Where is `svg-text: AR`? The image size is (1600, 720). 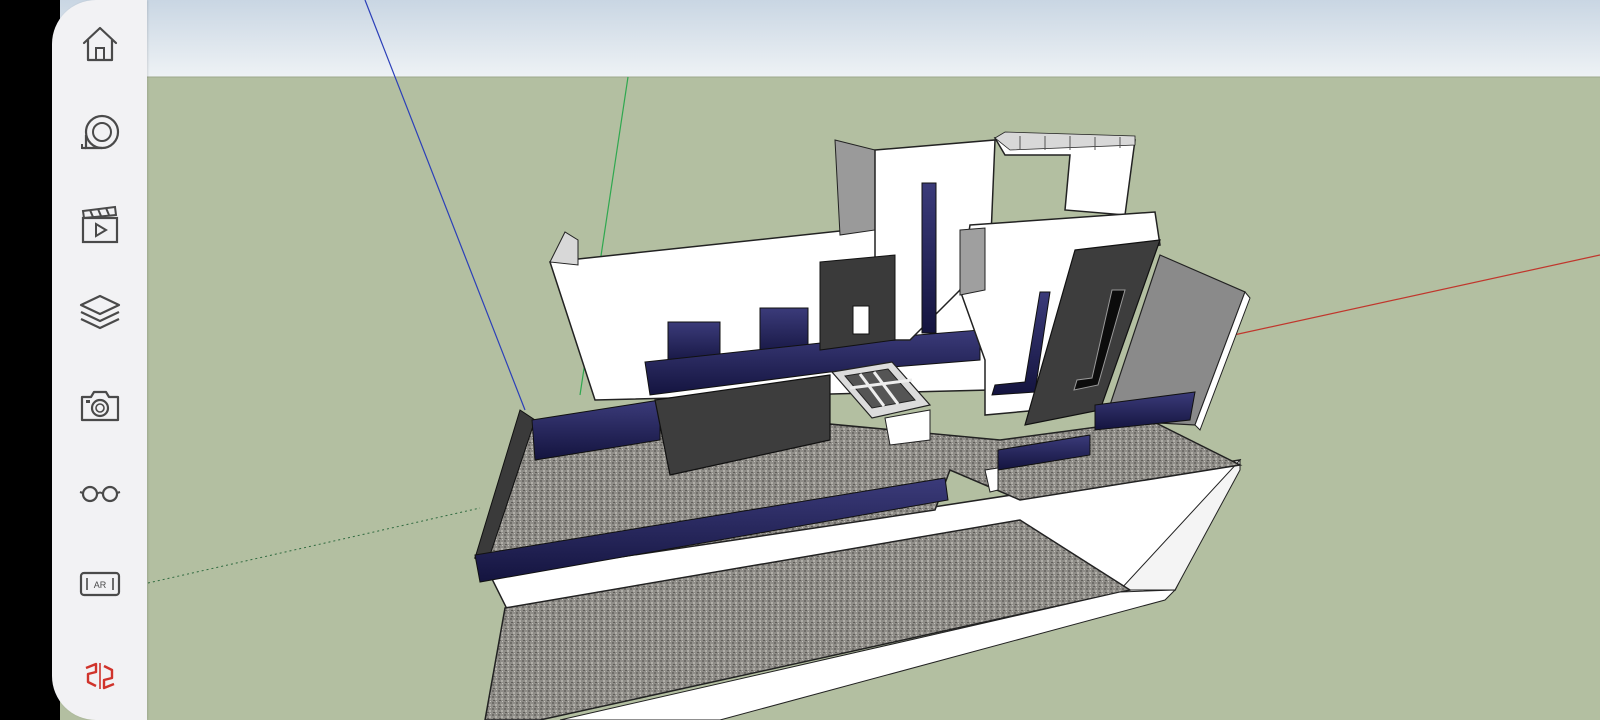
svg-text: AR is located at coordinates (100, 585).